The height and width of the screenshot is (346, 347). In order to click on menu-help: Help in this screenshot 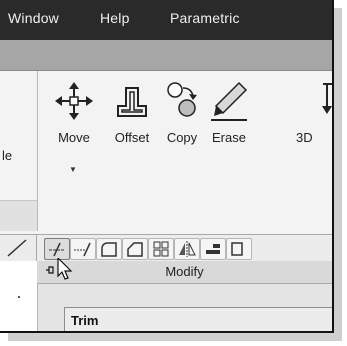, I will do `click(115, 18)`.